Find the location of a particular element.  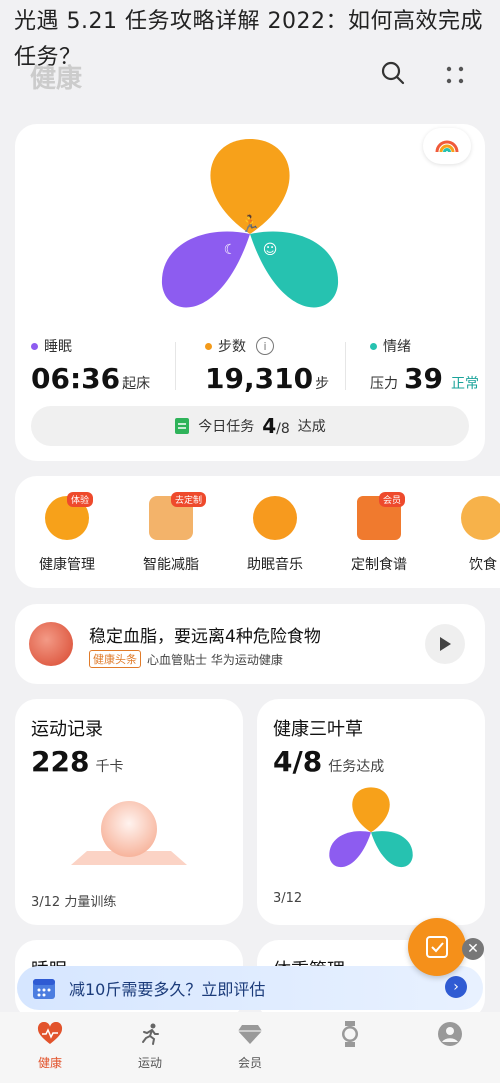

sleep-stat: 睡眠 06:36 起床 is located at coordinates (90, 365).